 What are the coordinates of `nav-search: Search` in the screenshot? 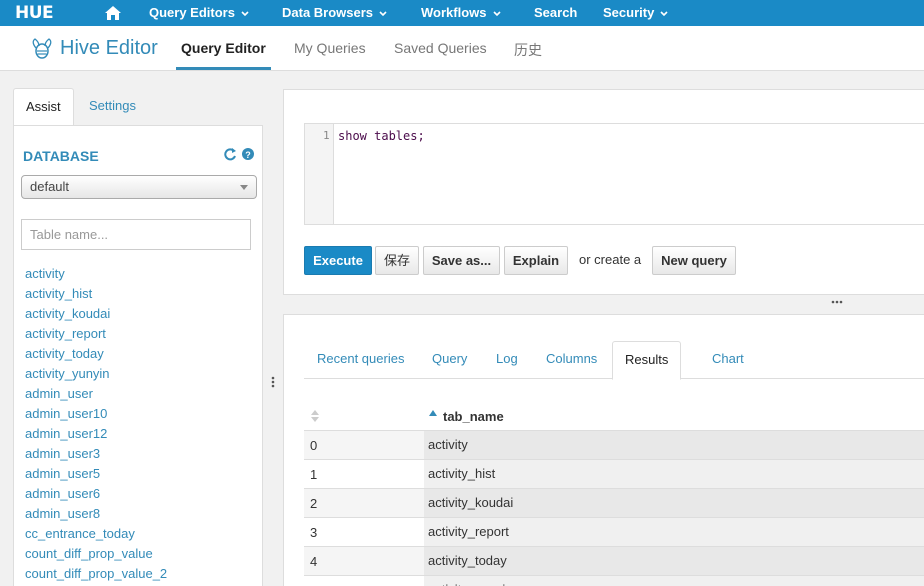 It's located at (555, 13).